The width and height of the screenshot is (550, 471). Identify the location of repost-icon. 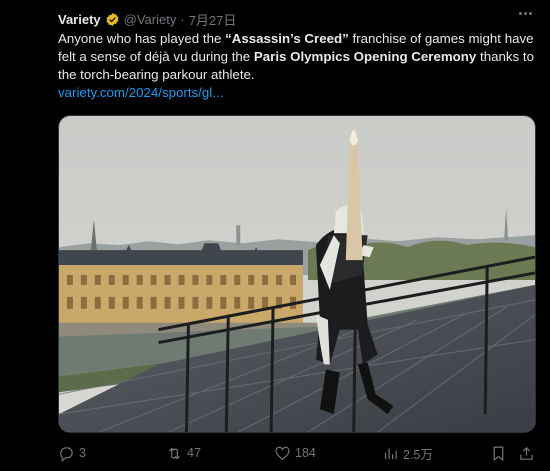
(174, 453).